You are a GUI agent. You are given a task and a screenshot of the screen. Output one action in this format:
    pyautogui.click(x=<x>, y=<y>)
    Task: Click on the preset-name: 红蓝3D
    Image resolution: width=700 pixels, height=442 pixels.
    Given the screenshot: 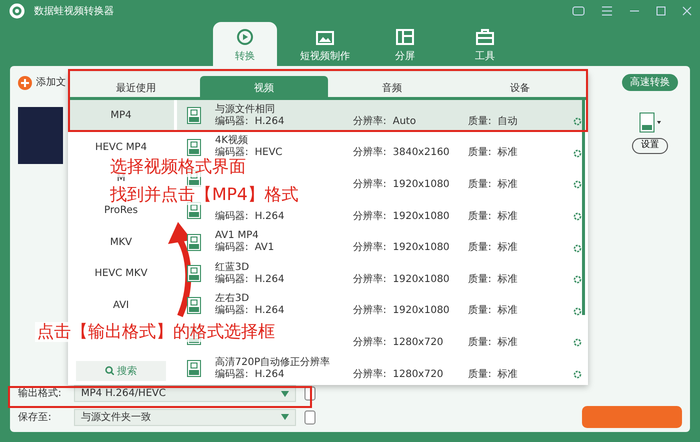 What is the action you would take?
    pyautogui.click(x=232, y=268)
    